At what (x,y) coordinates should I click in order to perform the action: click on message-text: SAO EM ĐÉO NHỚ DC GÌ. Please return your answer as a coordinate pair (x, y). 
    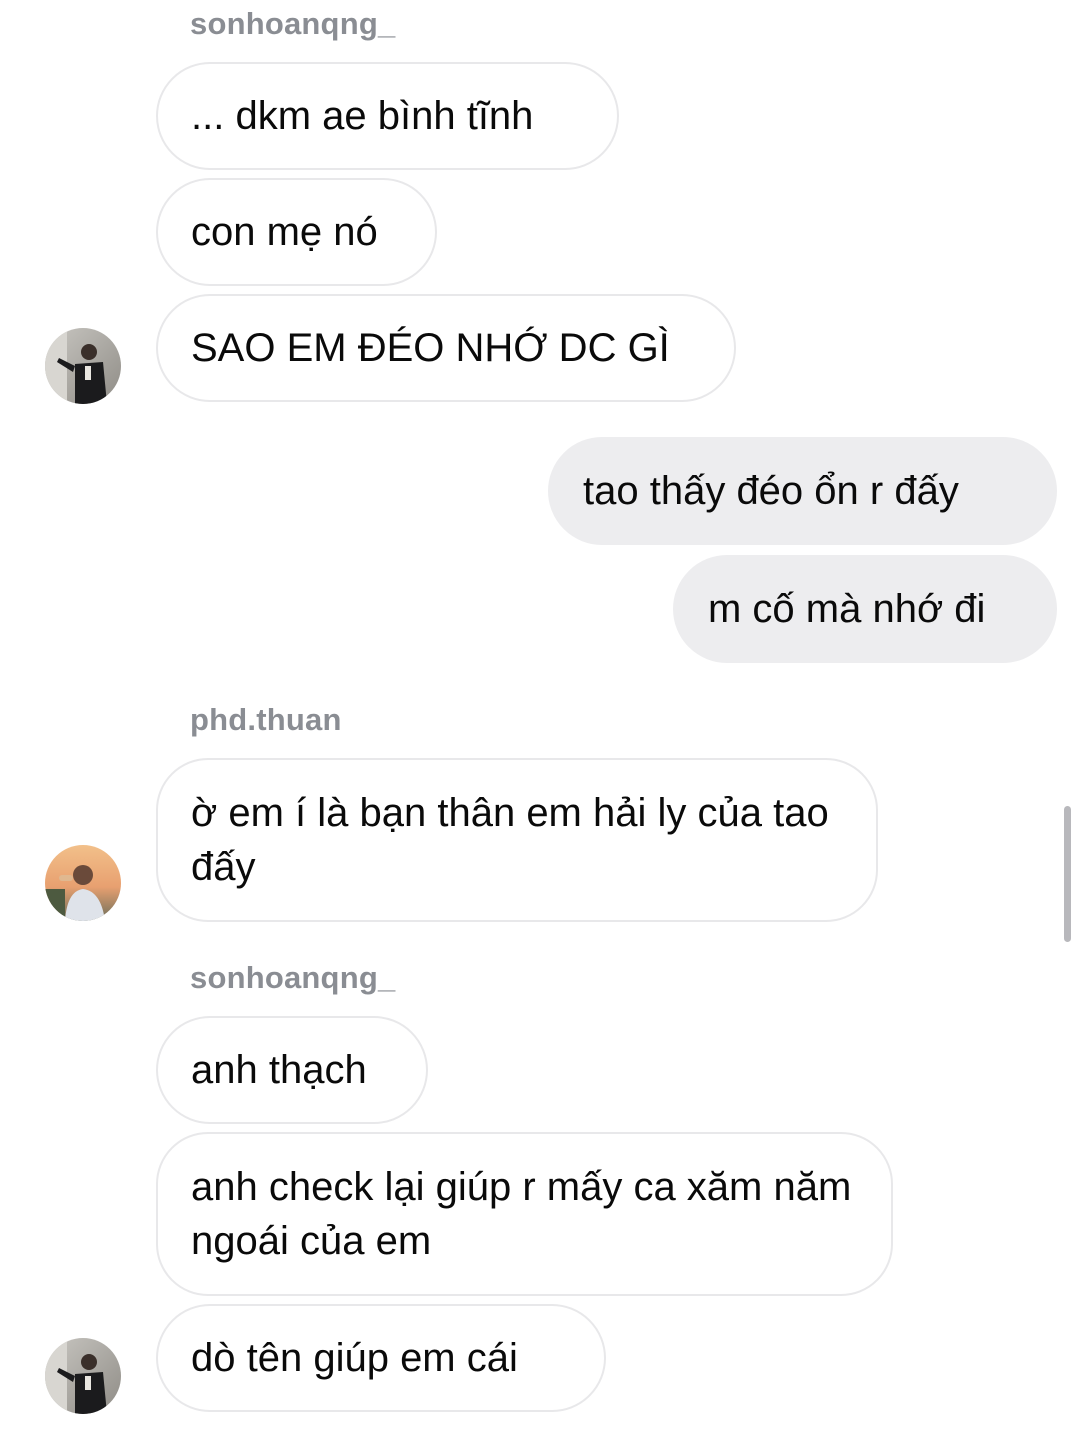
    Looking at the image, I should click on (430, 348).